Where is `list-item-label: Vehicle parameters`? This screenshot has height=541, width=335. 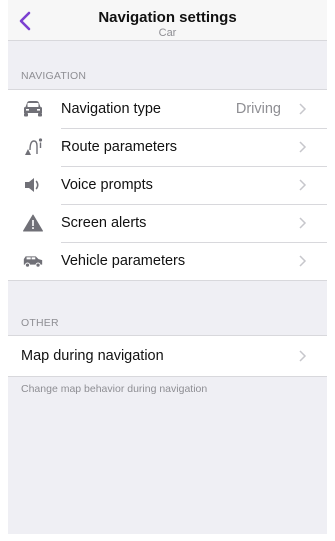
list-item-label: Vehicle parameters is located at coordinates (123, 261).